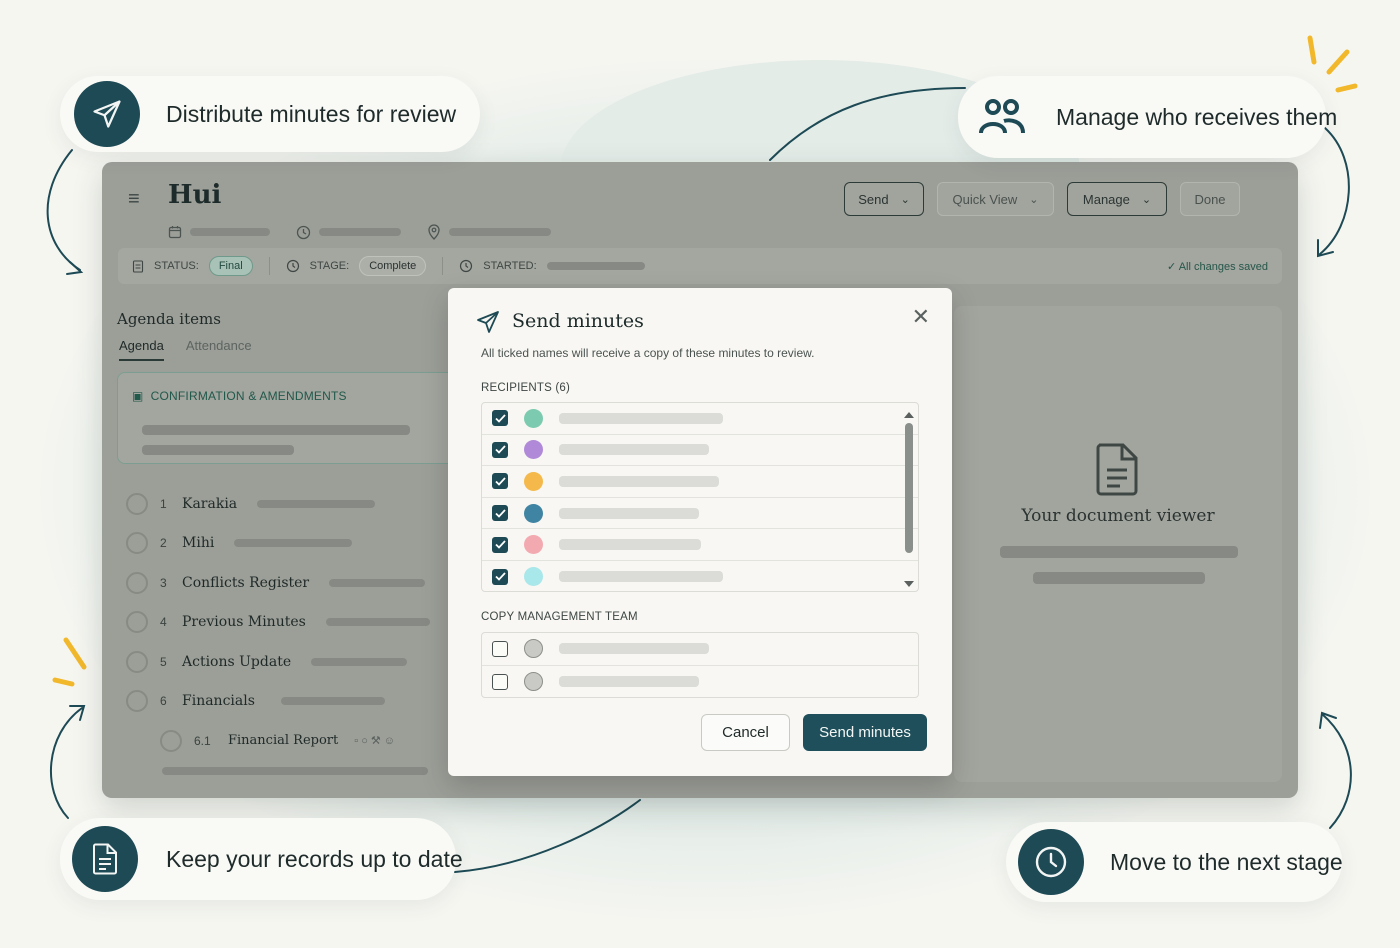 Image resolution: width=1400 pixels, height=948 pixels. I want to click on done-button: Done, so click(1210, 199).